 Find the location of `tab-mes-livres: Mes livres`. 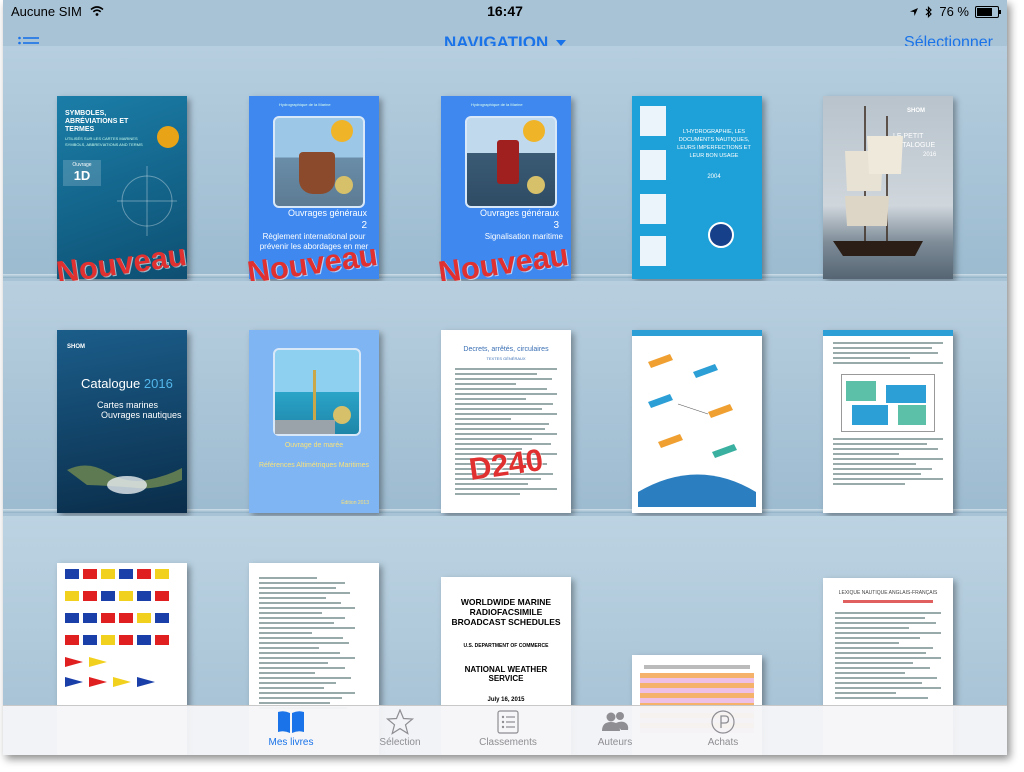

tab-mes-livres: Mes livres is located at coordinates (291, 728).